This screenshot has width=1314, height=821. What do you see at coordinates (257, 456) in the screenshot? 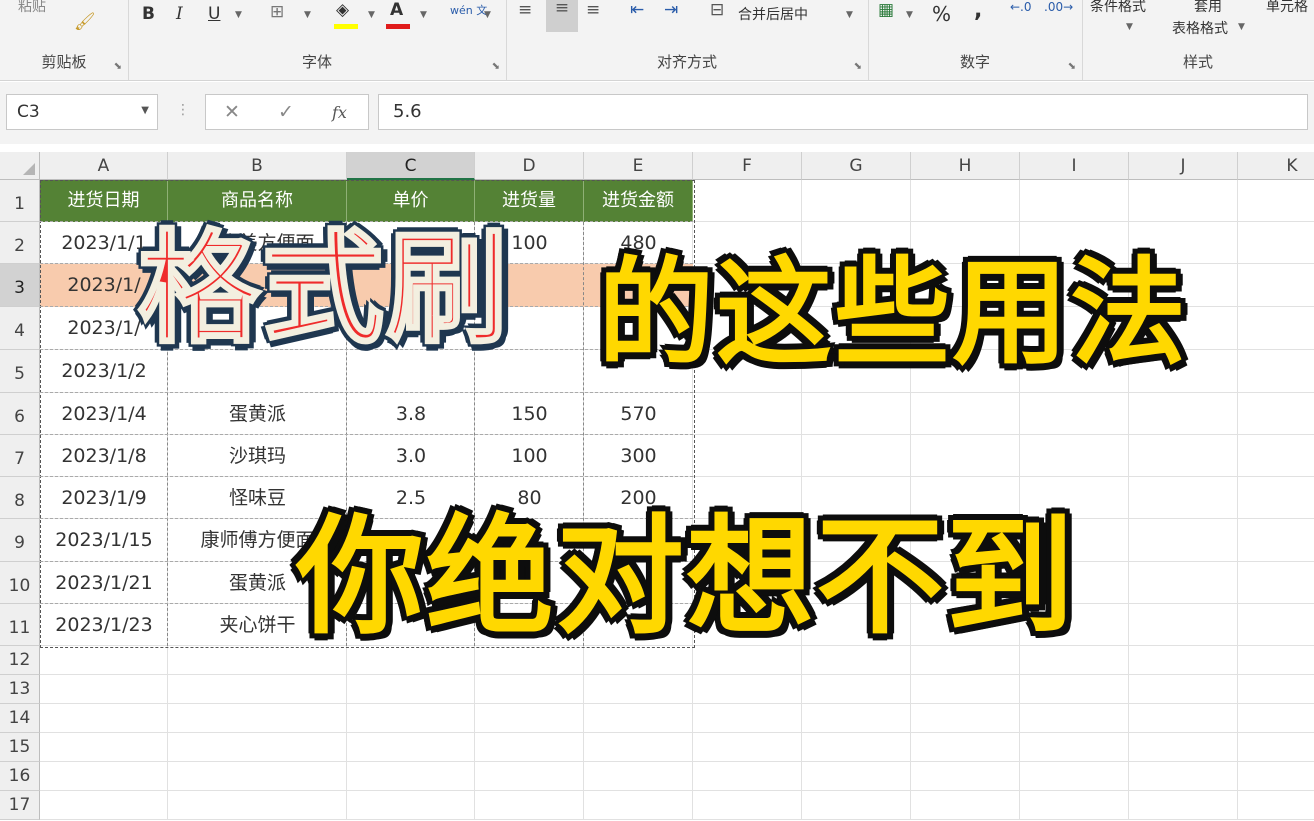
I see `table-cell: 沙琪玛` at bounding box center [257, 456].